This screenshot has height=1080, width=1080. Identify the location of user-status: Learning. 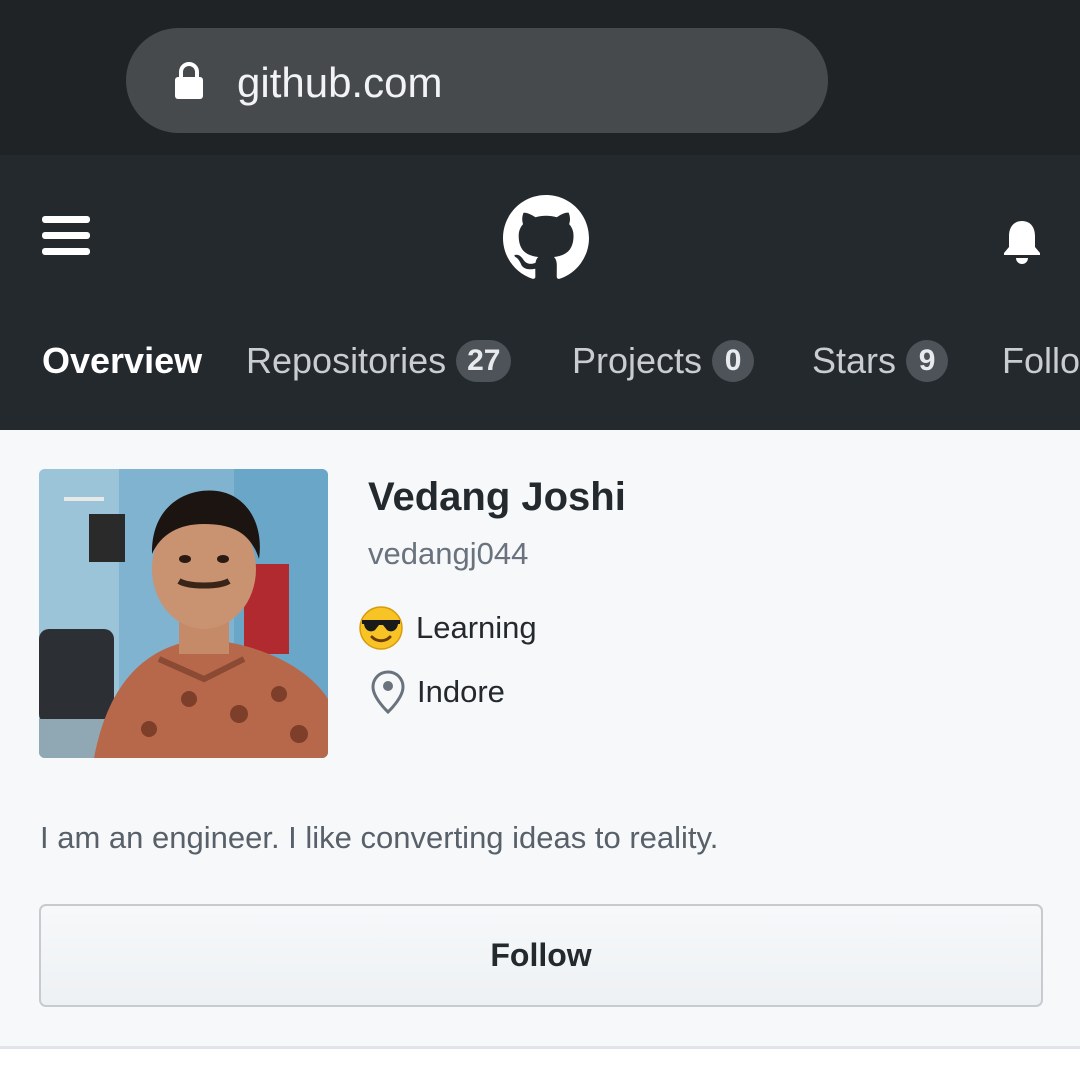
(447, 628).